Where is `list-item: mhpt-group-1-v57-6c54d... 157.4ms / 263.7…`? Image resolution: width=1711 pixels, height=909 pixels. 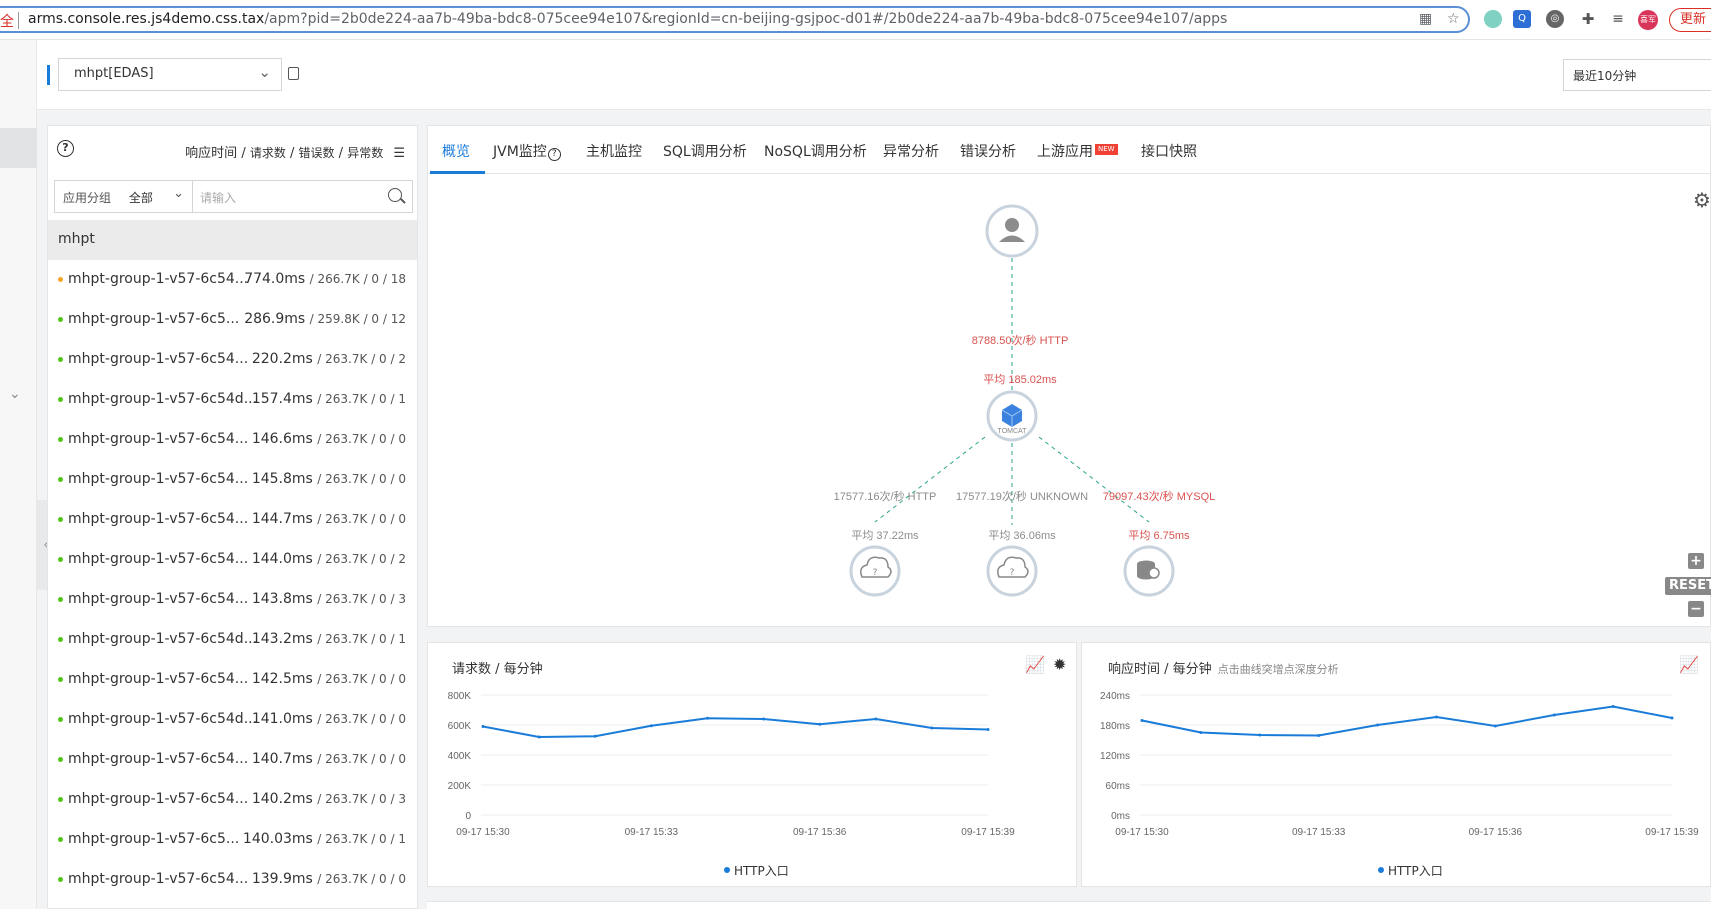
list-item: mhpt-group-1-v57-6c54d... 157.4ms / 263.7… is located at coordinates (232, 400).